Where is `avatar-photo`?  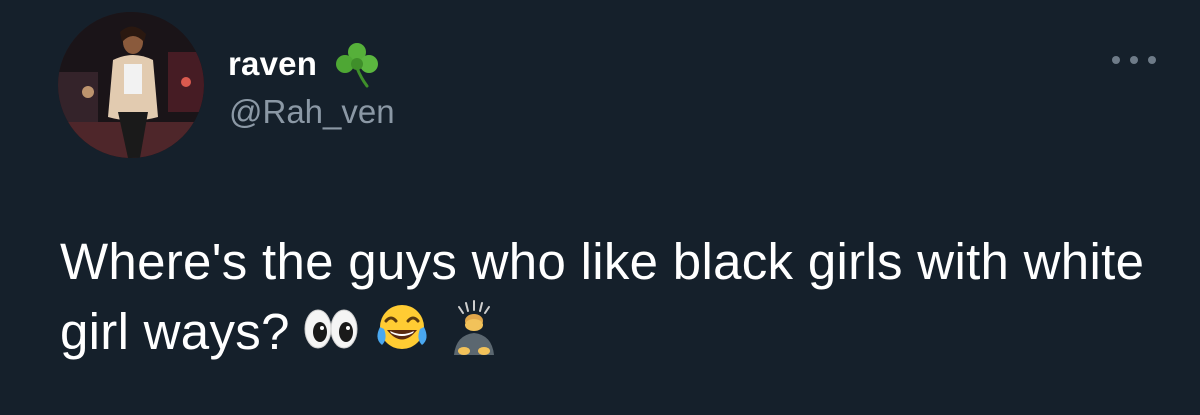 avatar-photo is located at coordinates (131, 85).